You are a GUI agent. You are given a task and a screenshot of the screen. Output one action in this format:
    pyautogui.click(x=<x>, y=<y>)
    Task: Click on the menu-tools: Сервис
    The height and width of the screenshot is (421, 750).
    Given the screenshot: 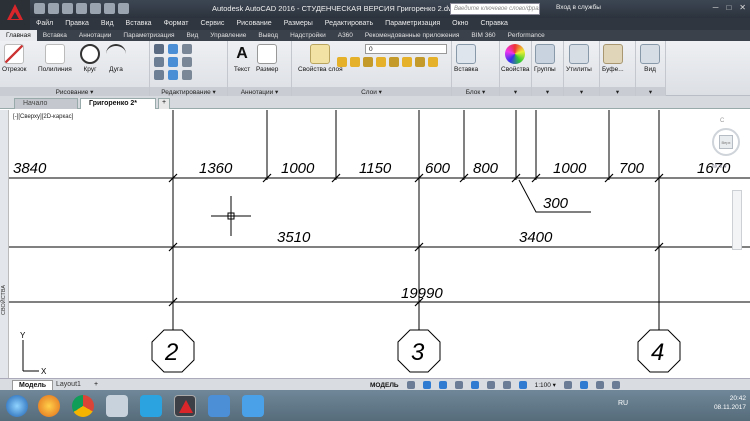 What is the action you would take?
    pyautogui.click(x=212, y=24)
    